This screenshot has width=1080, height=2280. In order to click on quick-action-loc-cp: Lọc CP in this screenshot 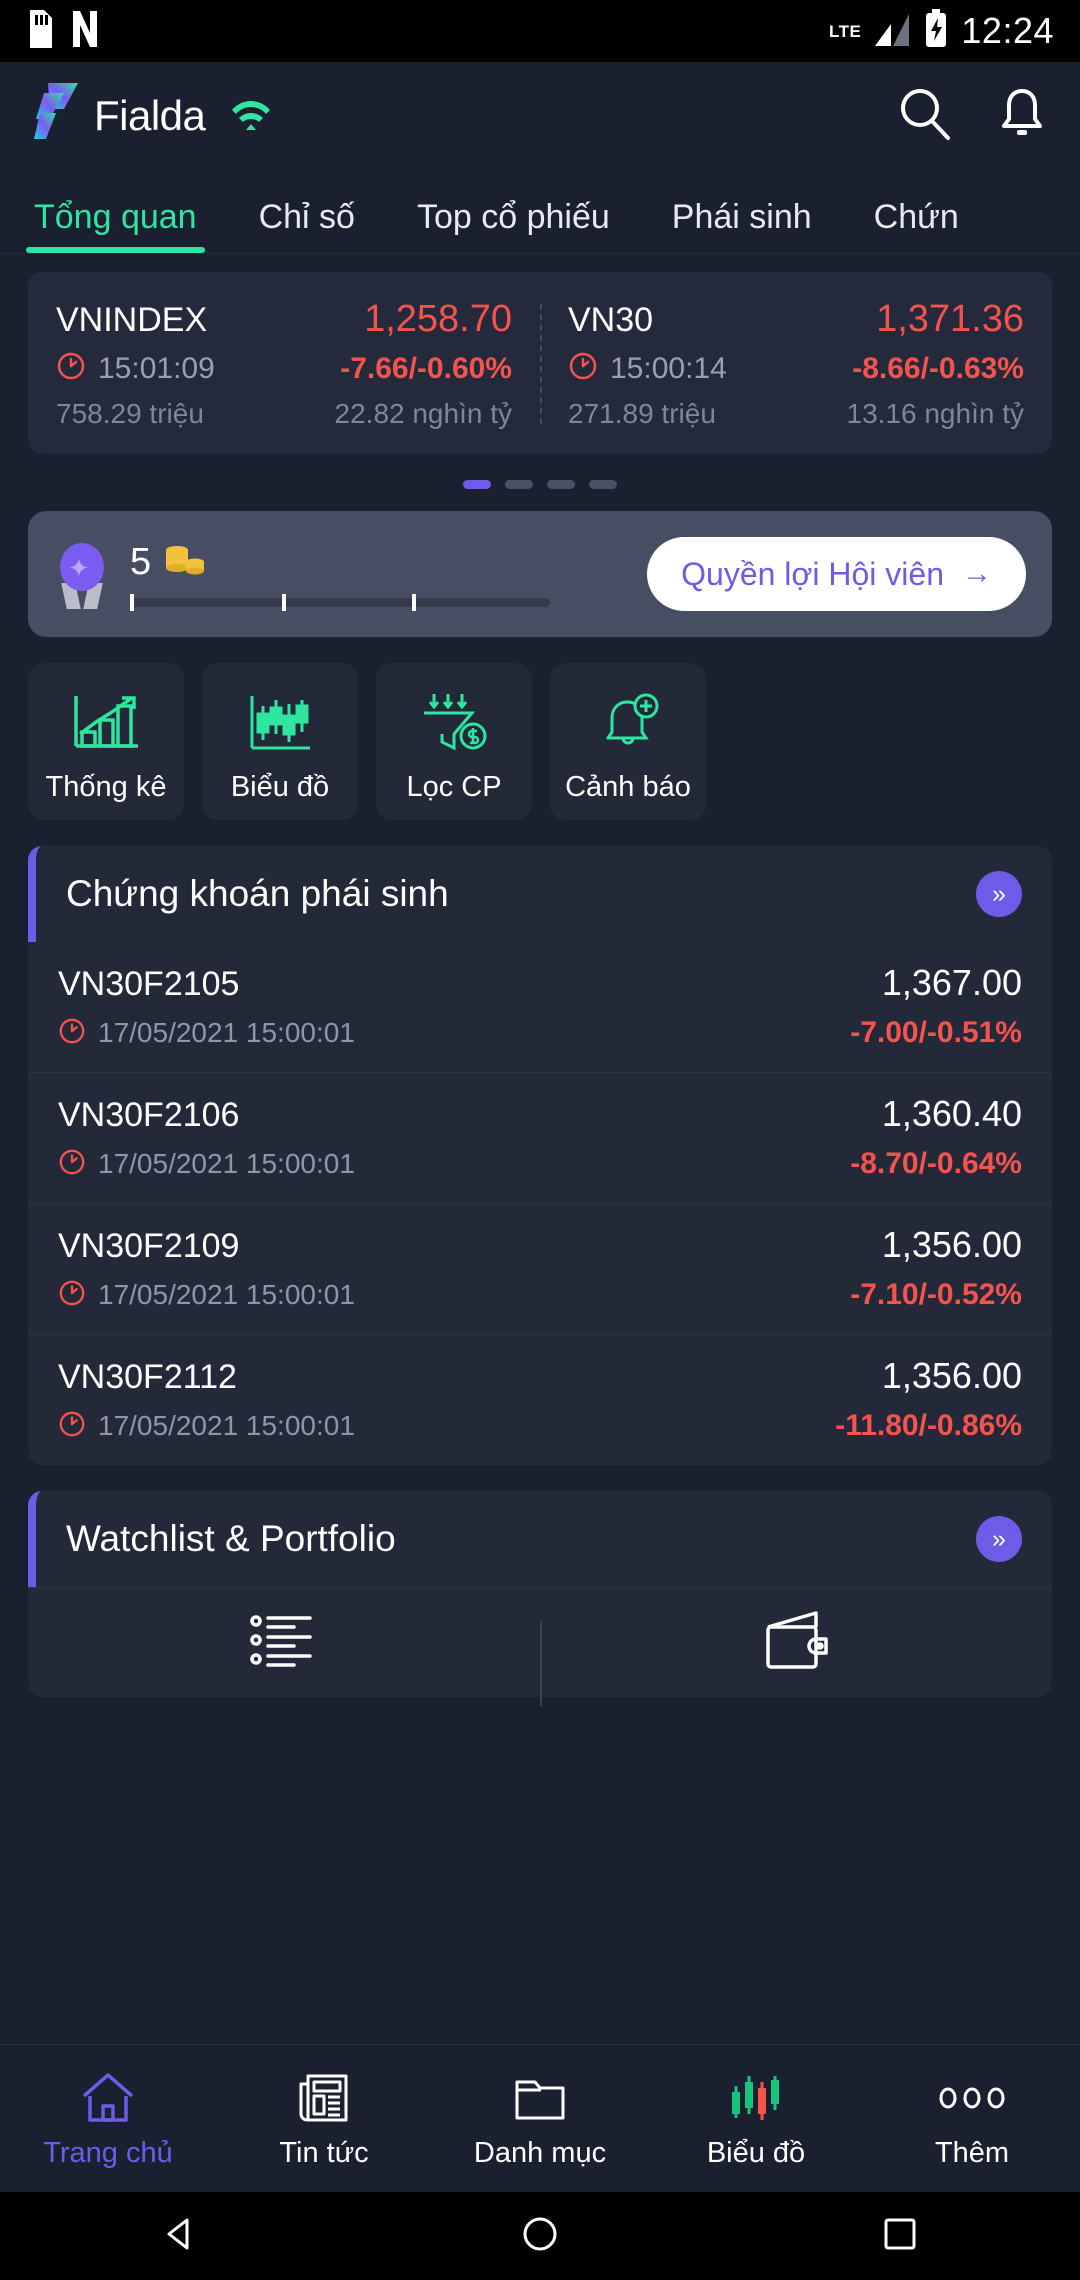, I will do `click(454, 741)`.